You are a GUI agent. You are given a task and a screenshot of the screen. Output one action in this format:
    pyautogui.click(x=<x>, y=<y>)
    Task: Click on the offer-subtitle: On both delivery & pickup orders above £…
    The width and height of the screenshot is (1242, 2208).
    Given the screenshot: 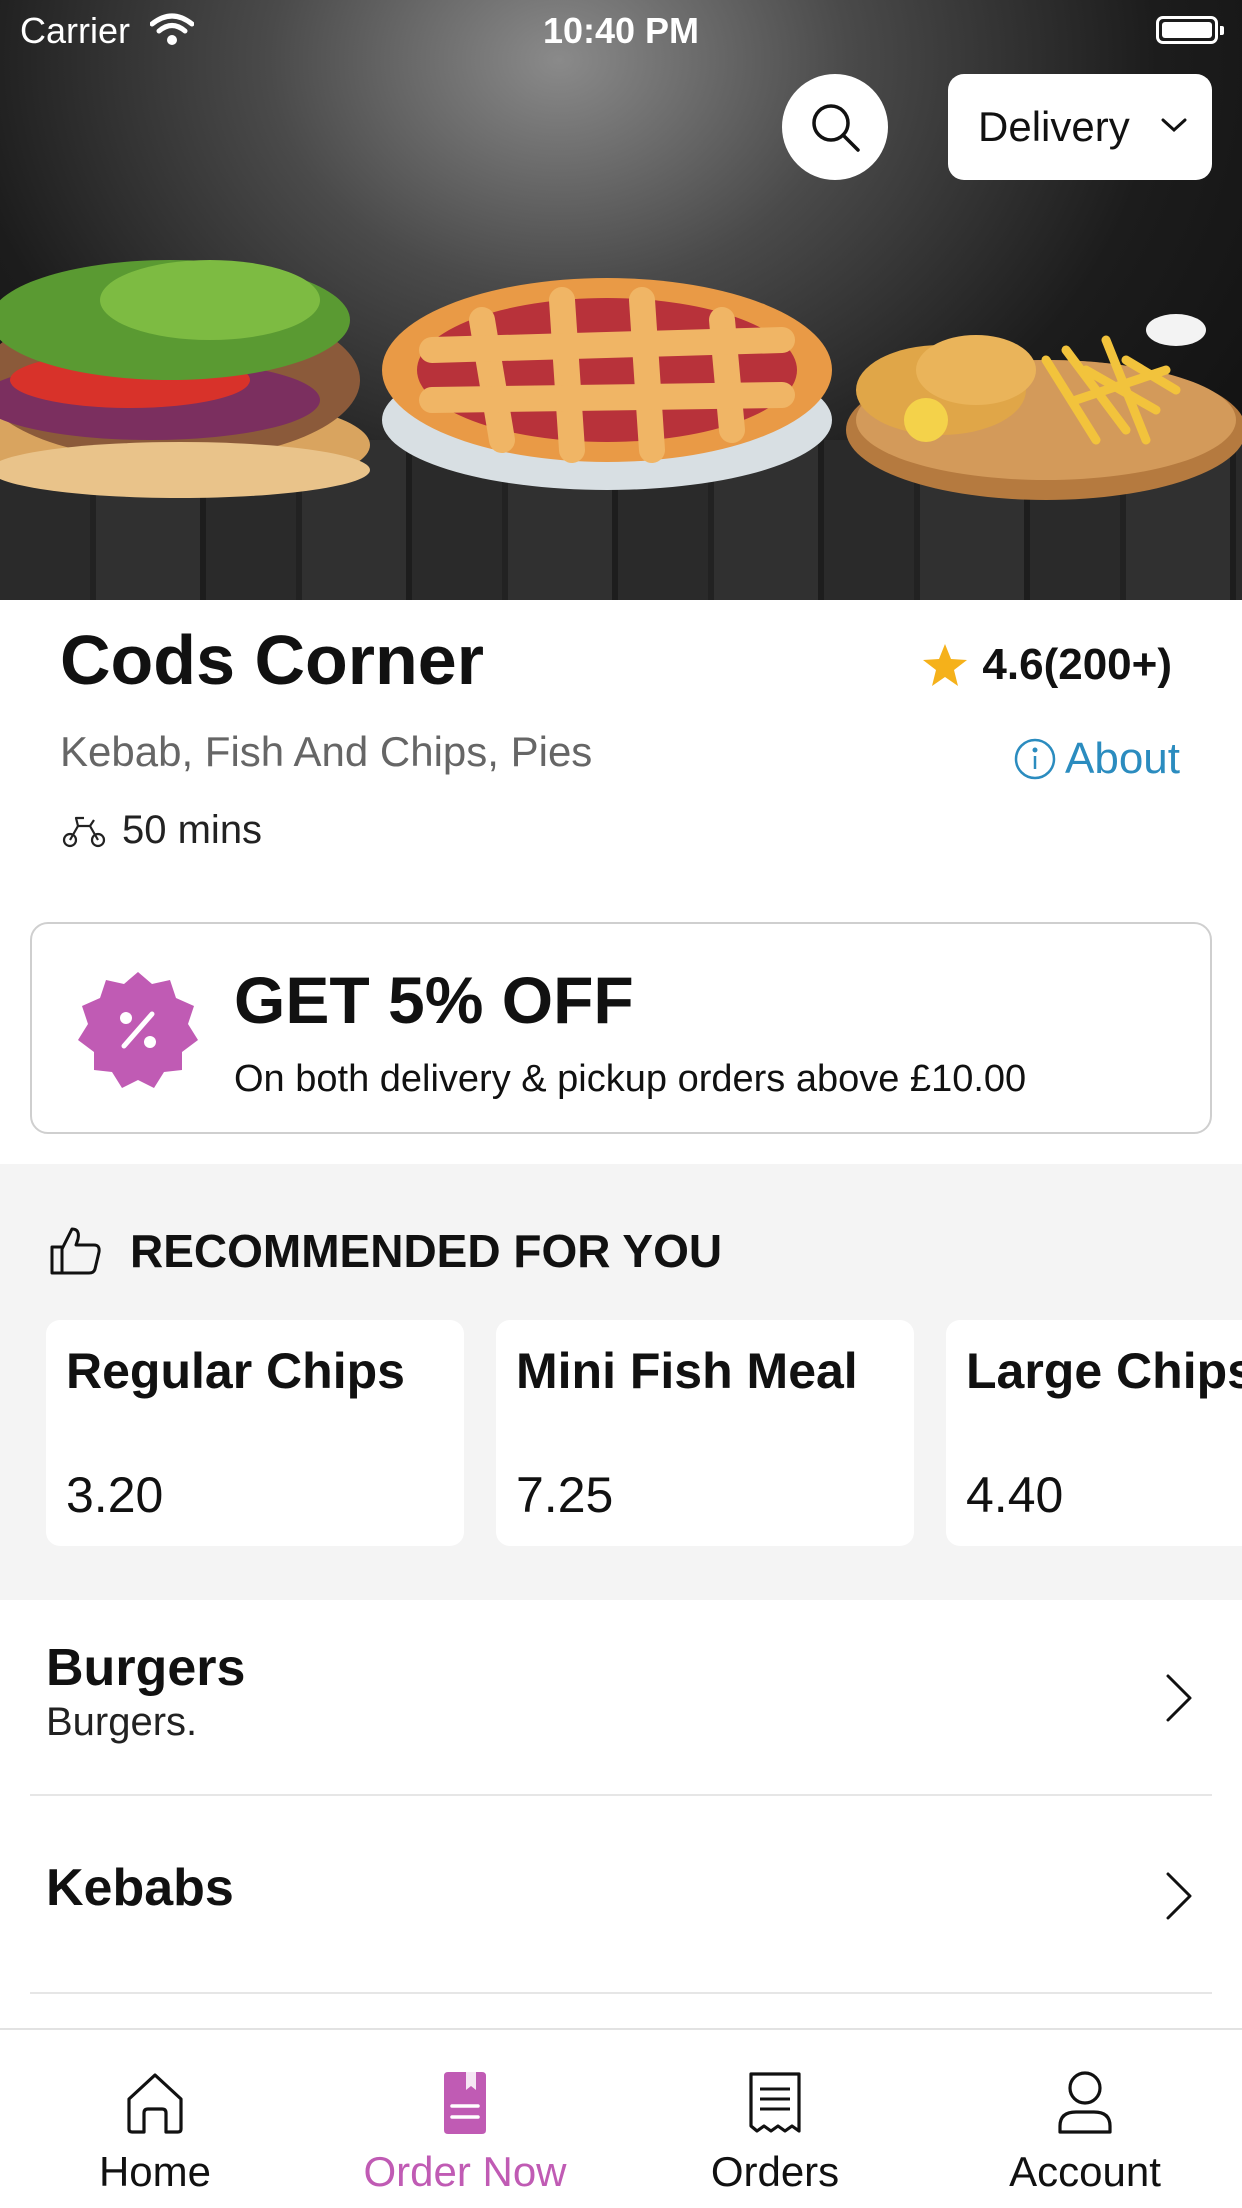 What is the action you would take?
    pyautogui.click(x=630, y=1079)
    